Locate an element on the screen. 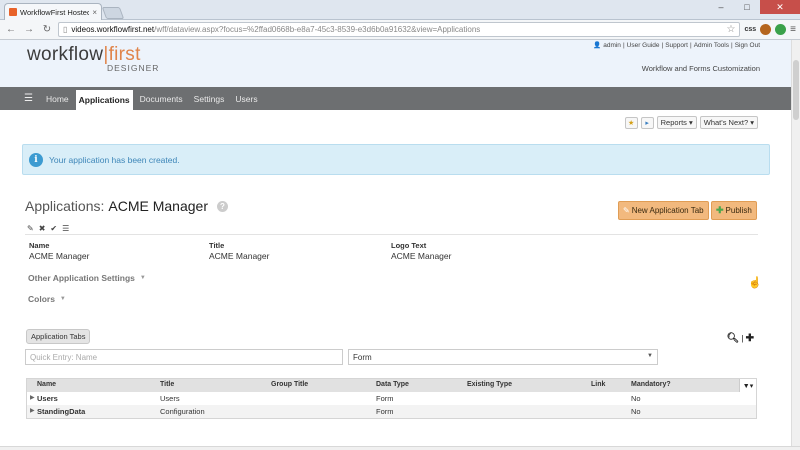  column-menu-icon: ▼▾ is located at coordinates (747, 385).